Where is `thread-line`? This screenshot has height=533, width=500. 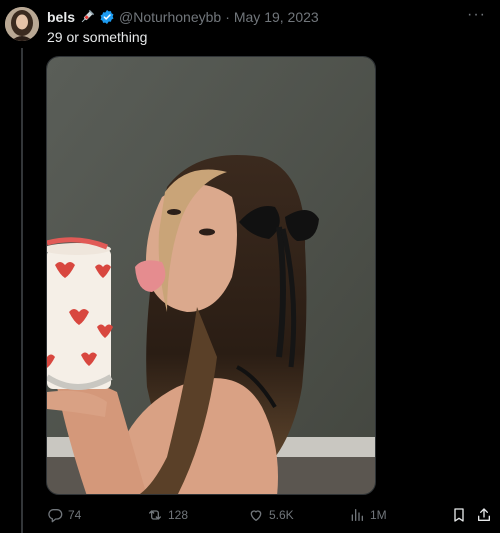 thread-line is located at coordinates (22, 290).